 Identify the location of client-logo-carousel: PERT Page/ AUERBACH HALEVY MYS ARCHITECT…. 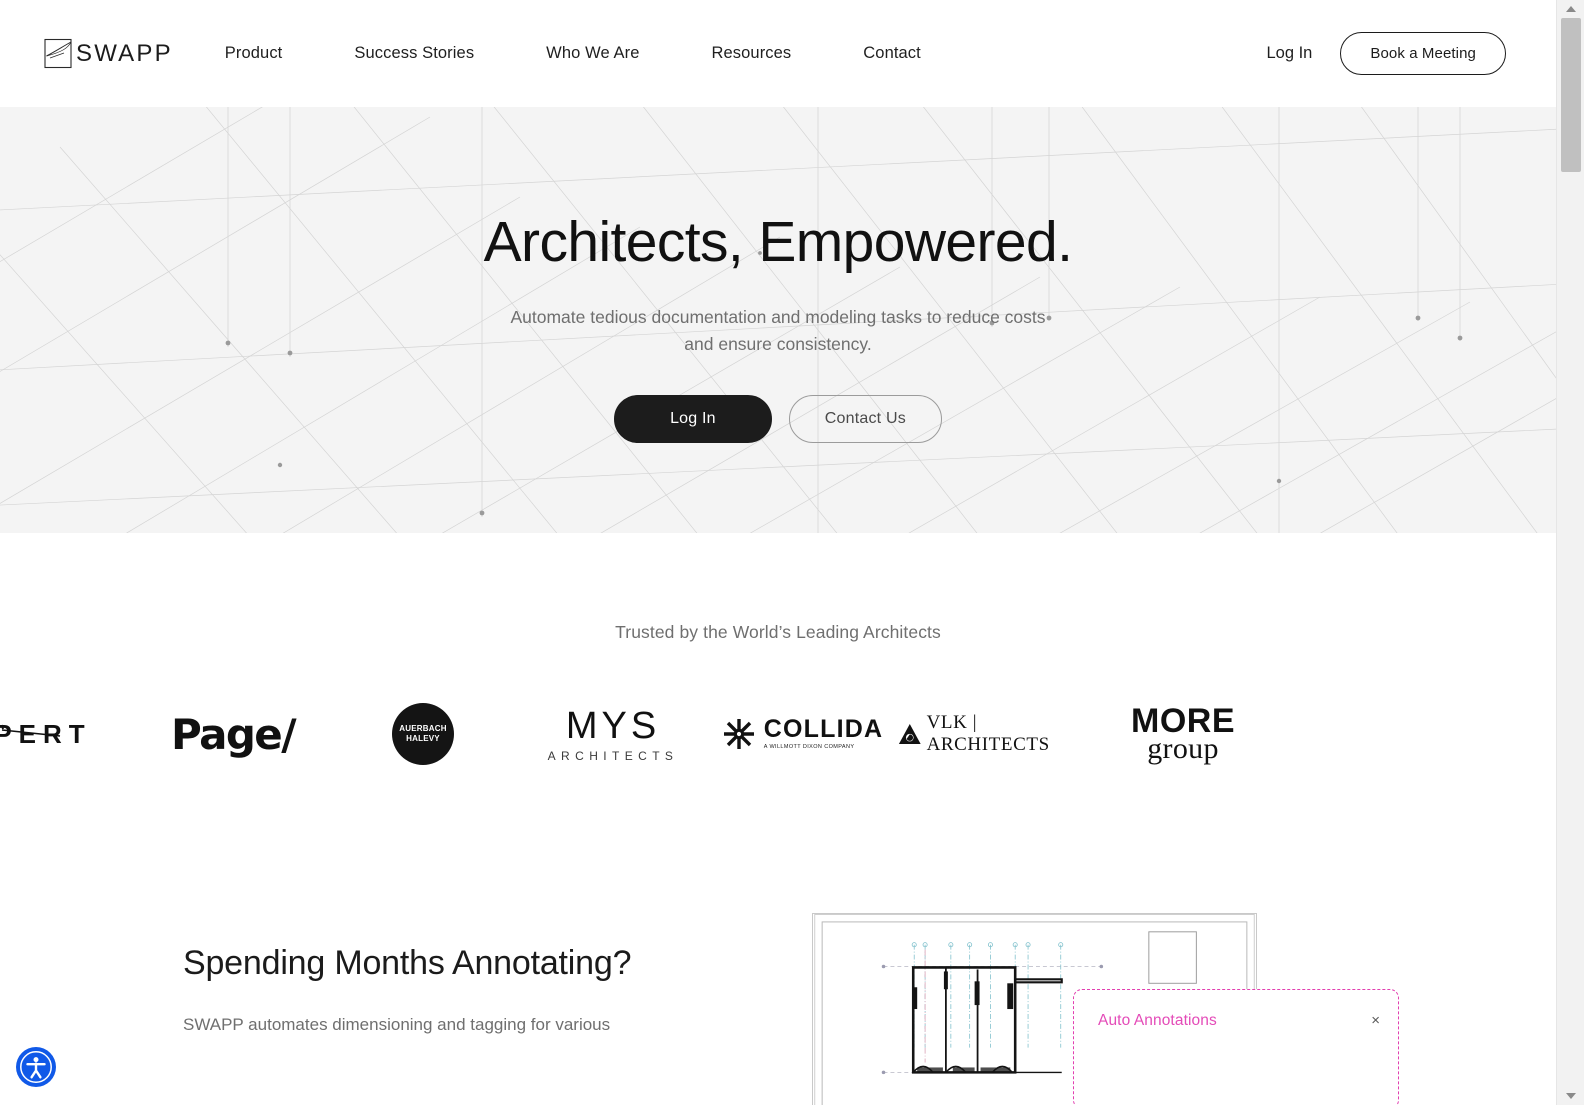
(778, 734).